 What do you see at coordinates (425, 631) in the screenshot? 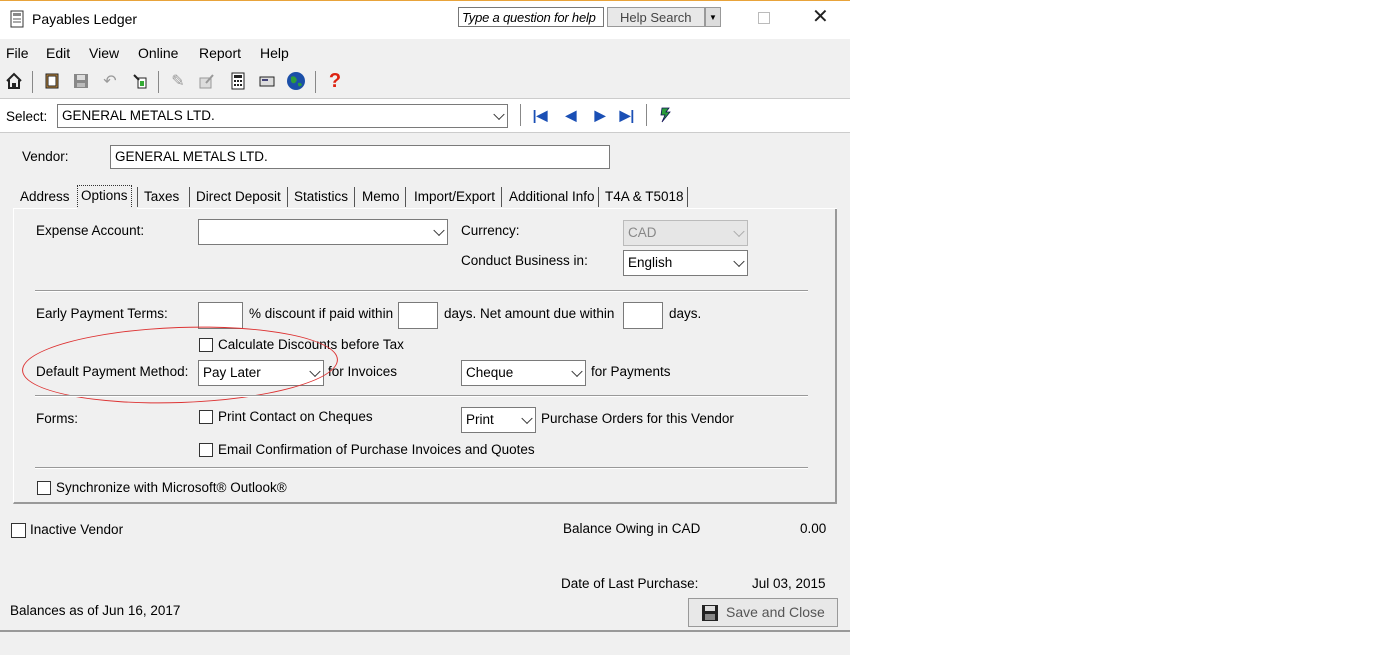
I see `bottom-divider` at bounding box center [425, 631].